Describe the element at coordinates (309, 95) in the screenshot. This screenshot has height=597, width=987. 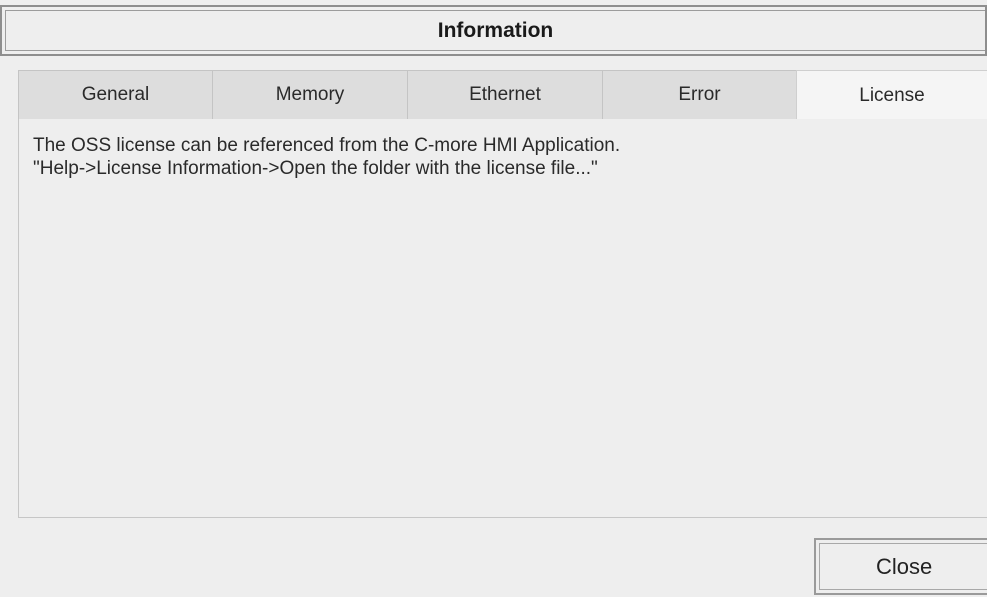
I see `tab-memory: Memory` at that location.